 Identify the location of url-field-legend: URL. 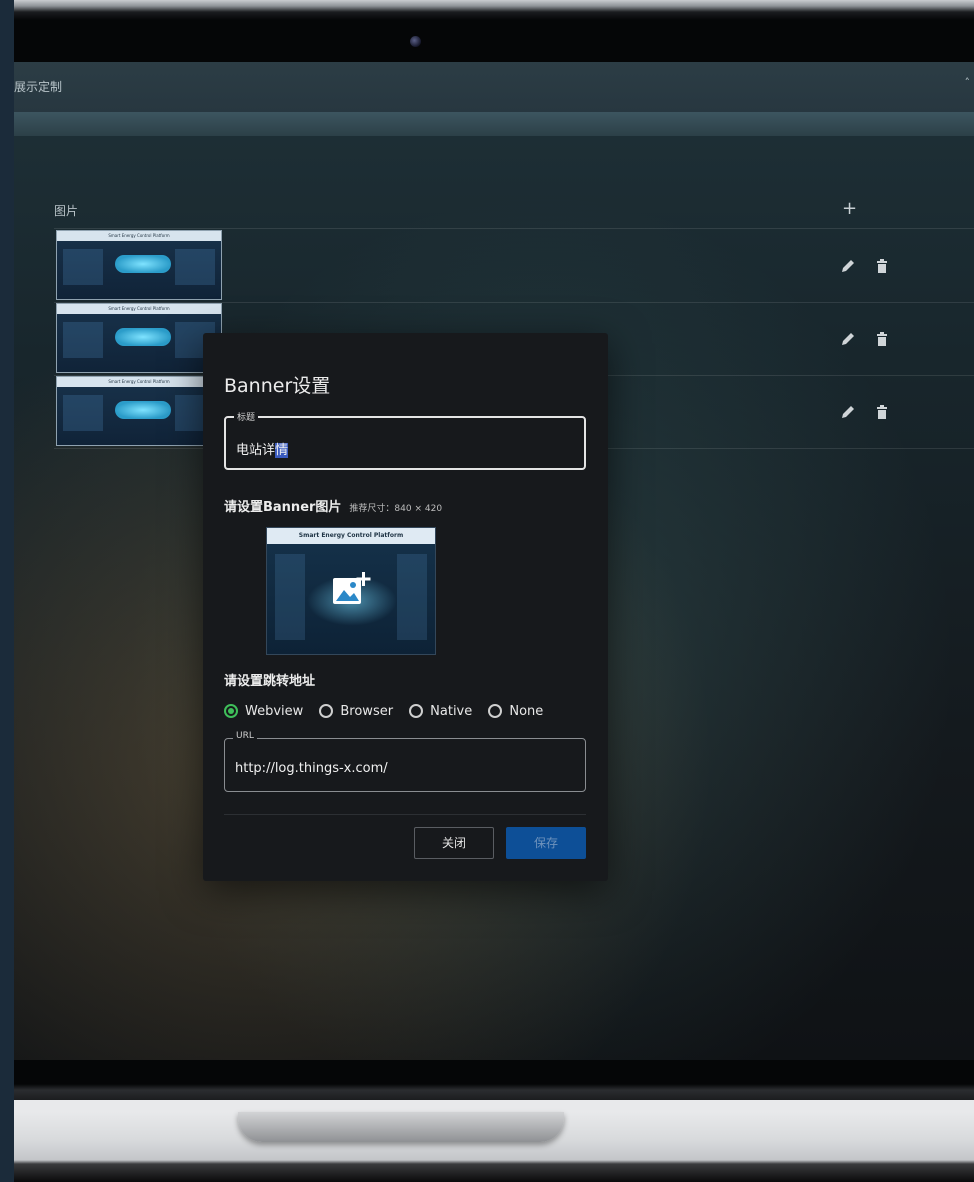
(245, 736).